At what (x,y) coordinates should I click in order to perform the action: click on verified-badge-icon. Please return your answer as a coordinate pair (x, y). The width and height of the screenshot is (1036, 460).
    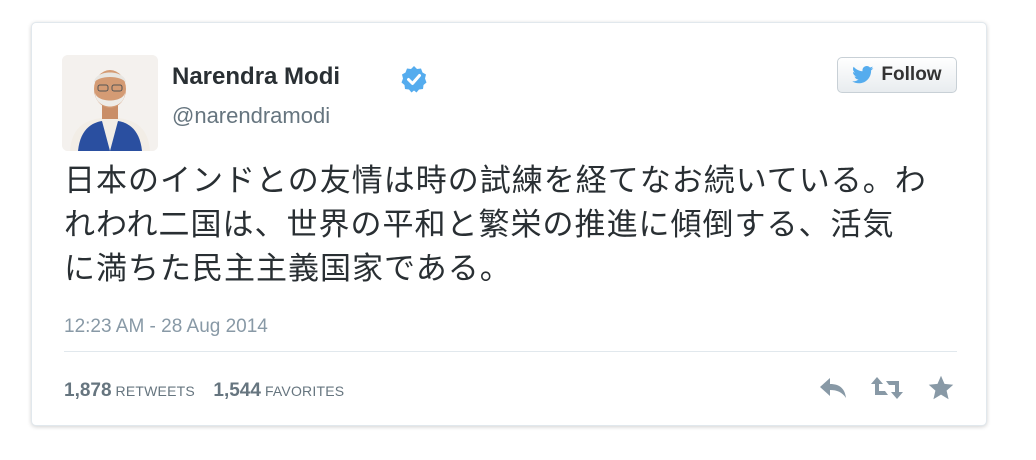
    Looking at the image, I should click on (414, 79).